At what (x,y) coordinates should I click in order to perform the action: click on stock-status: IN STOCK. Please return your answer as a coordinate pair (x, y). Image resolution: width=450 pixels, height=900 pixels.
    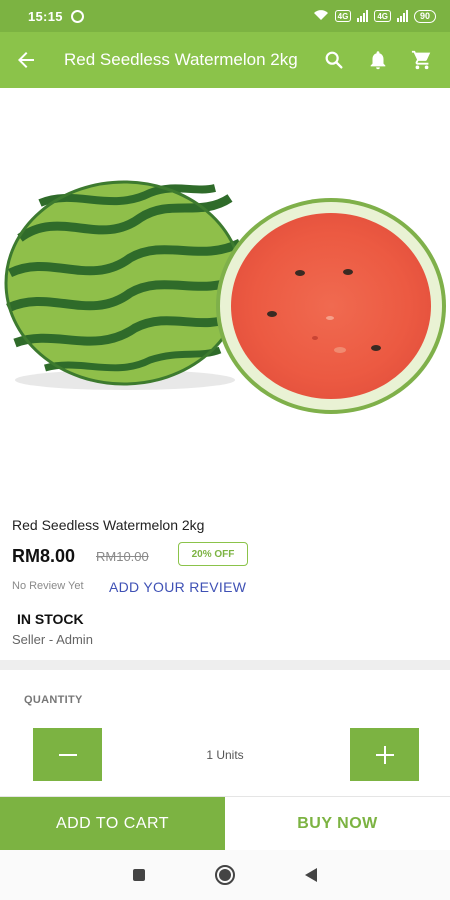
    Looking at the image, I should click on (50, 619).